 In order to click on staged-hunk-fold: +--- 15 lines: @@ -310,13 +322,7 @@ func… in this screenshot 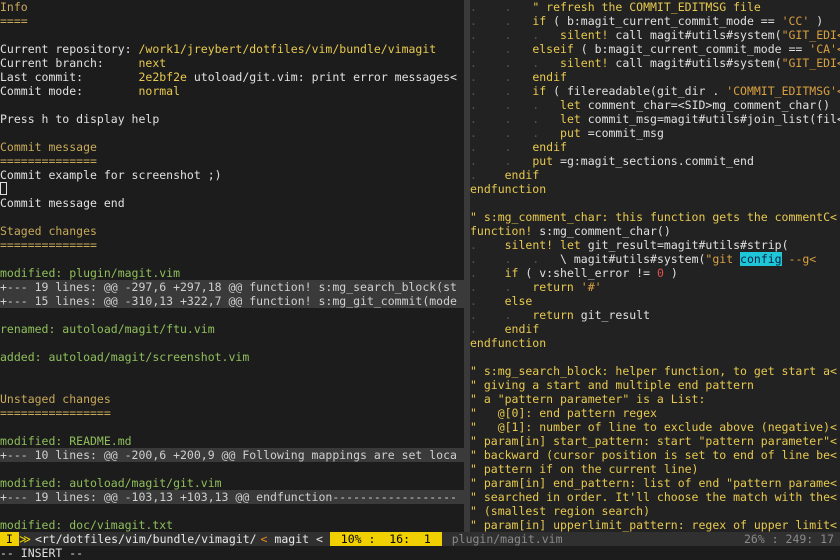, I will do `click(232, 301)`.